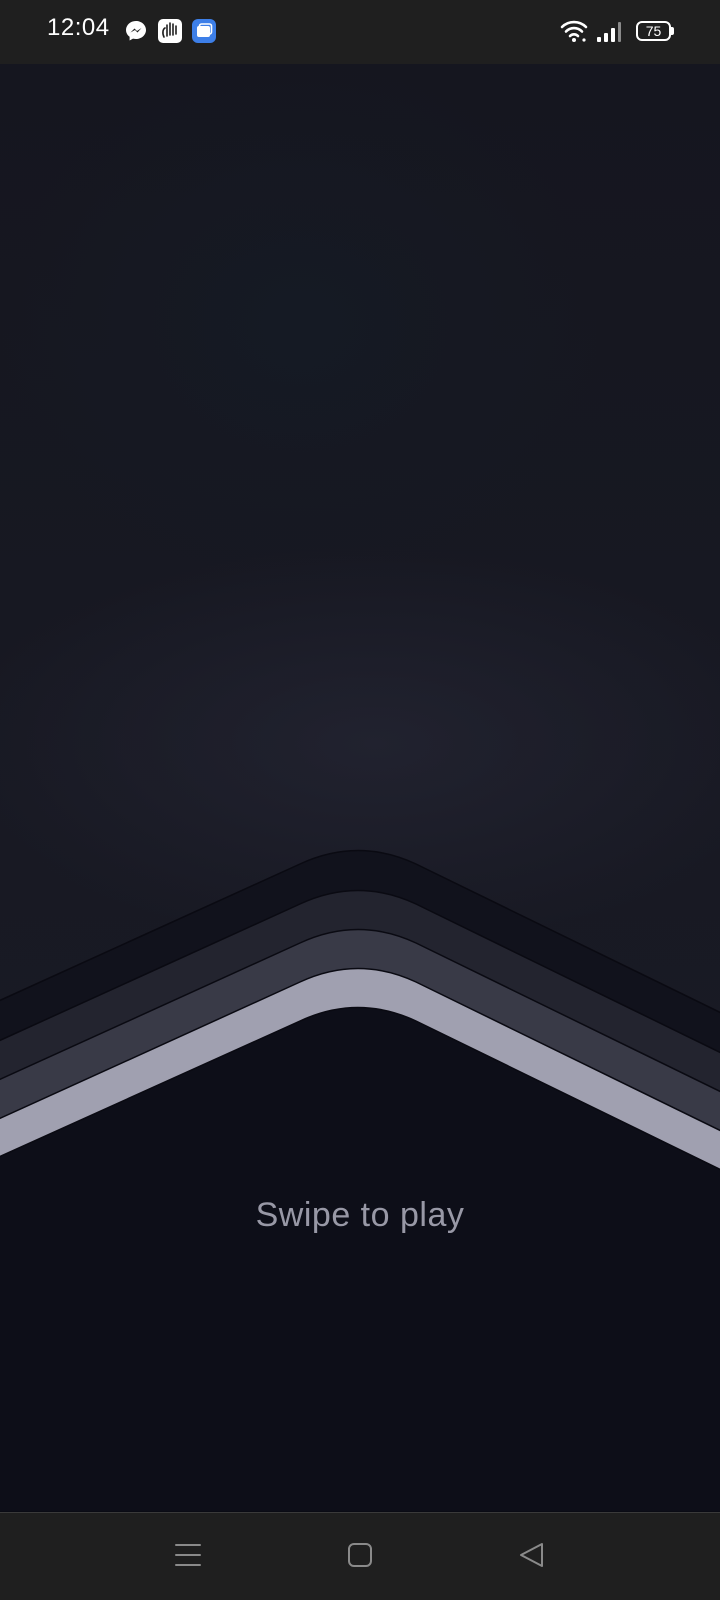  I want to click on swipe-to-play-label: Swipe to play, so click(360, 1215).